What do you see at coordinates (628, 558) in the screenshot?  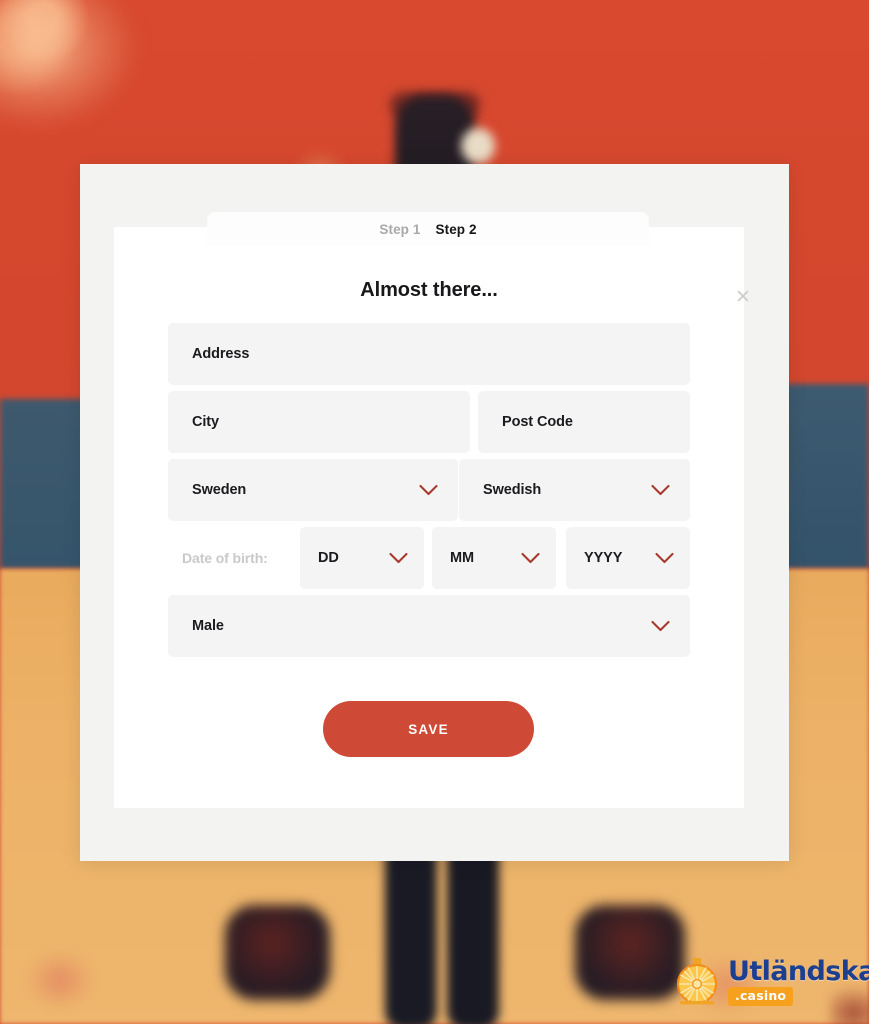 I see `dob-year-select: YYYY` at bounding box center [628, 558].